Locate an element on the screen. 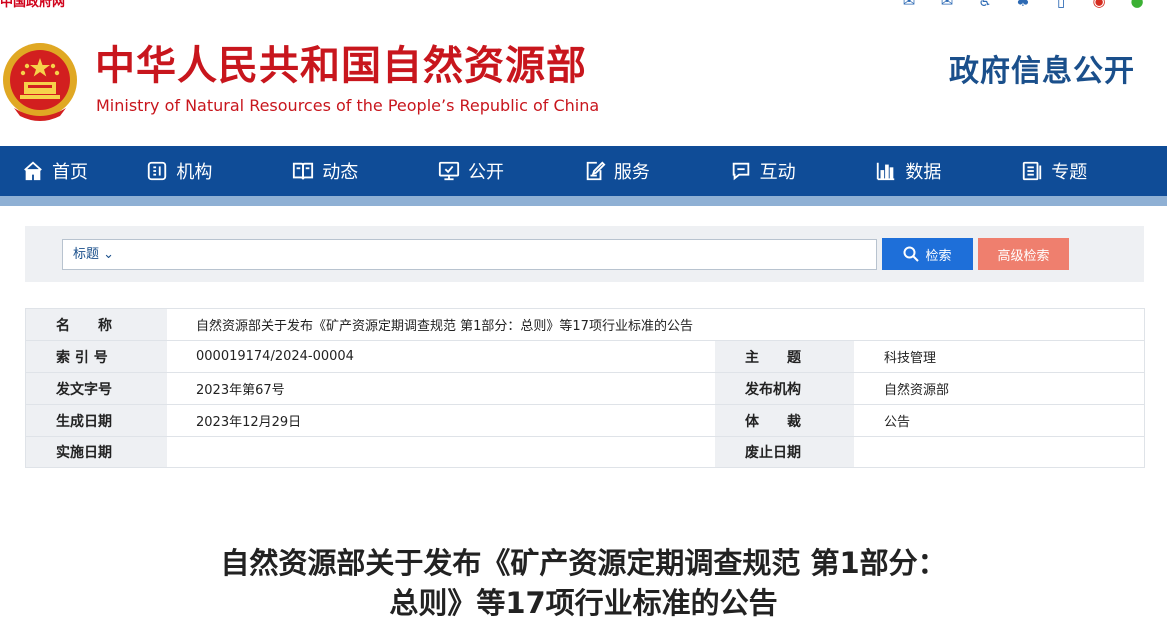 The image size is (1167, 640). main-nav: 首页 机构 动态 公开 服务 互动 数据 专题 is located at coordinates (583, 171).